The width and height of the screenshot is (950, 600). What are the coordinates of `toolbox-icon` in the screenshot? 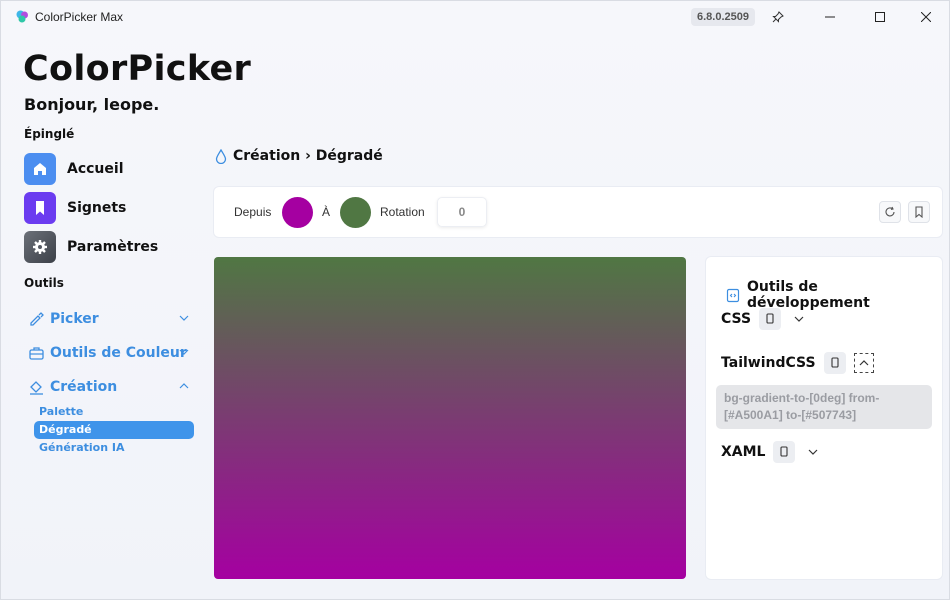 It's located at (38, 353).